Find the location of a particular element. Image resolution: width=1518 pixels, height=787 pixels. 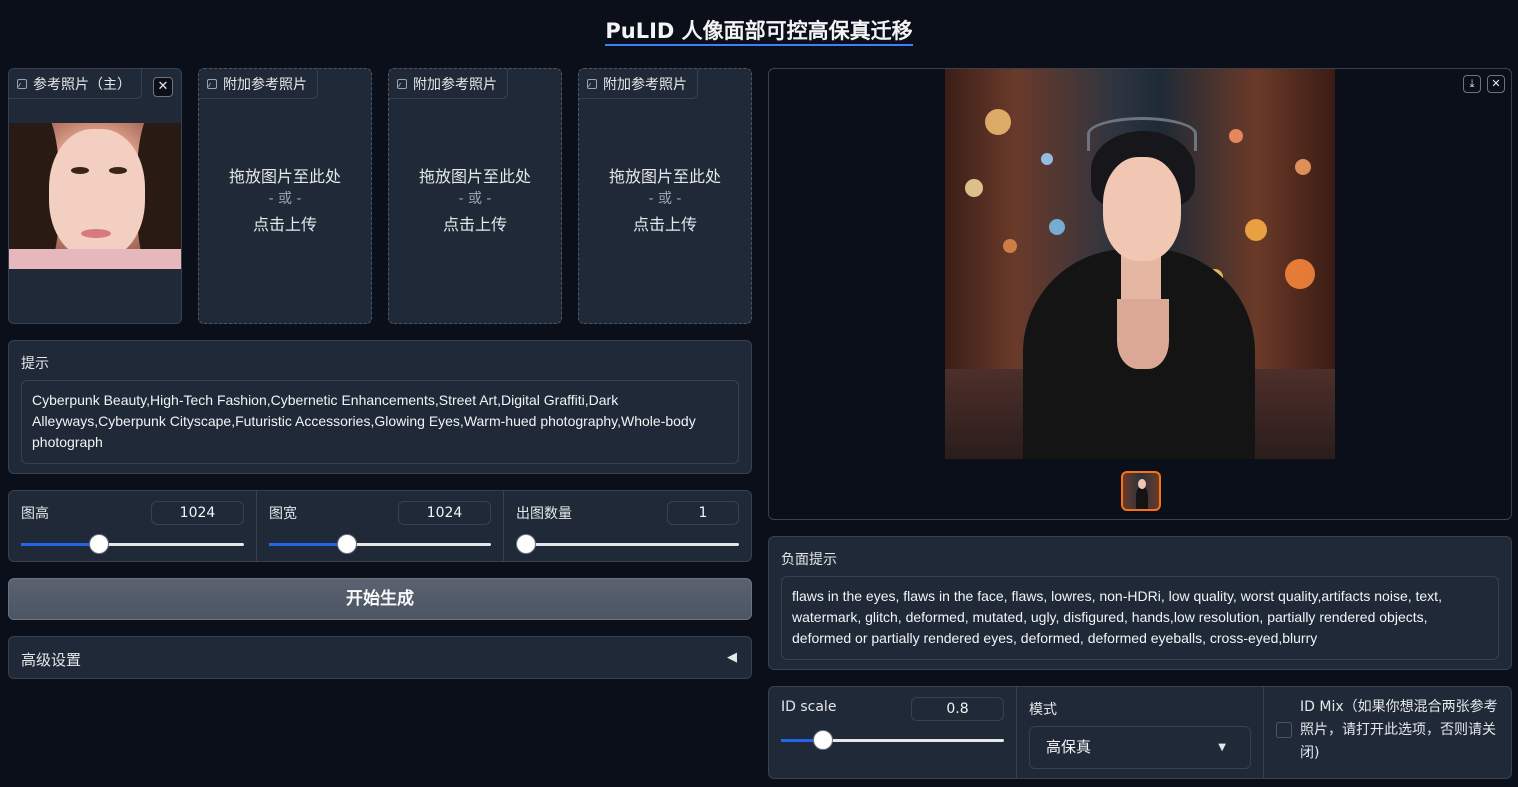

extra-reference-upload-1: 附加参考照片 拖放图片至此处 - 或 - 点击上传 is located at coordinates (285, 196).